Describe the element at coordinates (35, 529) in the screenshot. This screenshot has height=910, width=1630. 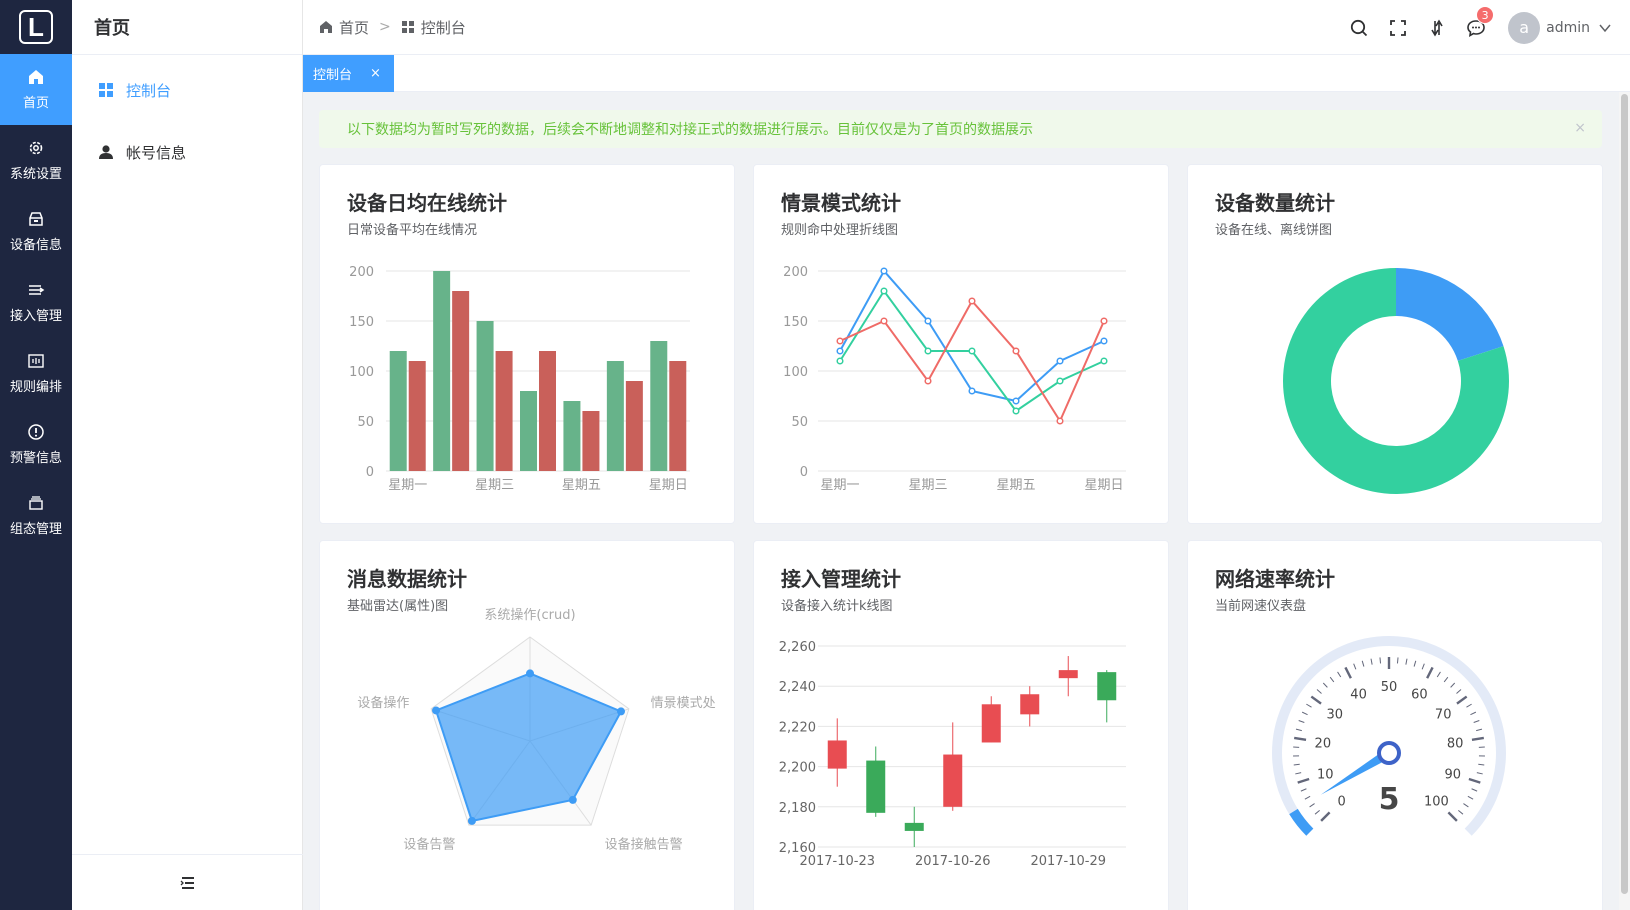
I see `rail-item-label: 组态管理` at that location.